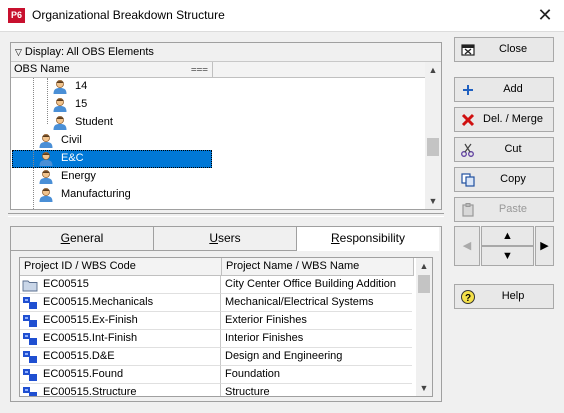 This screenshot has height=413, width=564. Describe the element at coordinates (82, 239) in the screenshot. I see `tab-general: General` at that location.